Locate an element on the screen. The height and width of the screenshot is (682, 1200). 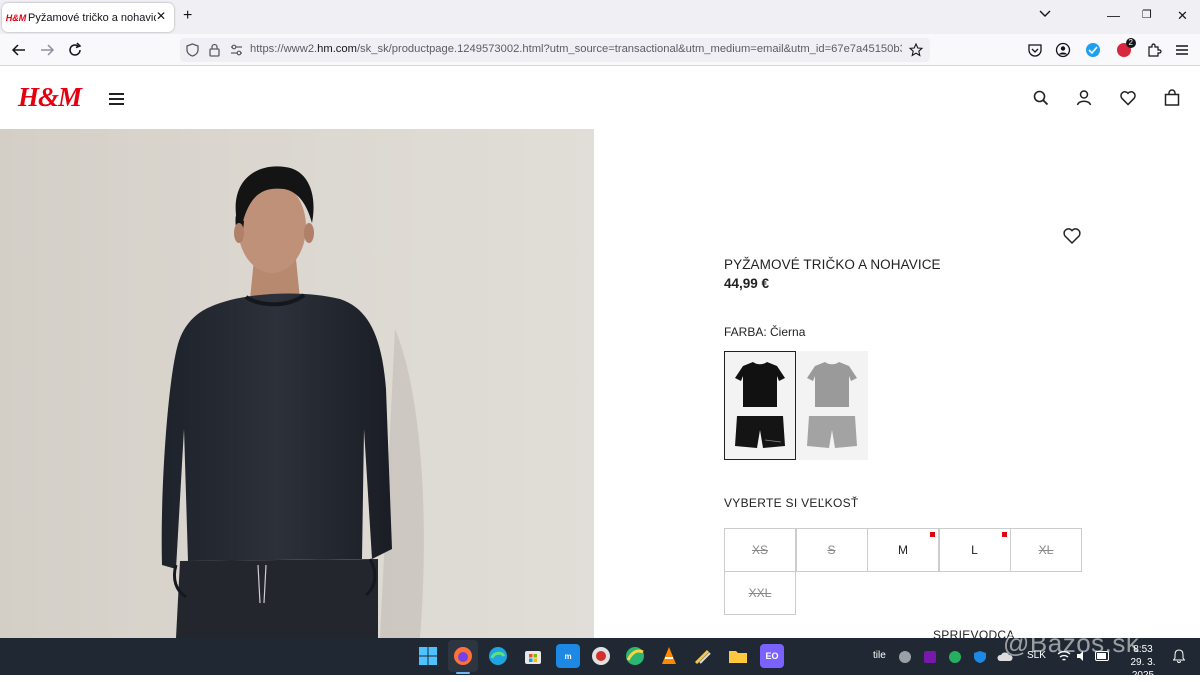
file-explorer-icon is located at coordinates (738, 656).